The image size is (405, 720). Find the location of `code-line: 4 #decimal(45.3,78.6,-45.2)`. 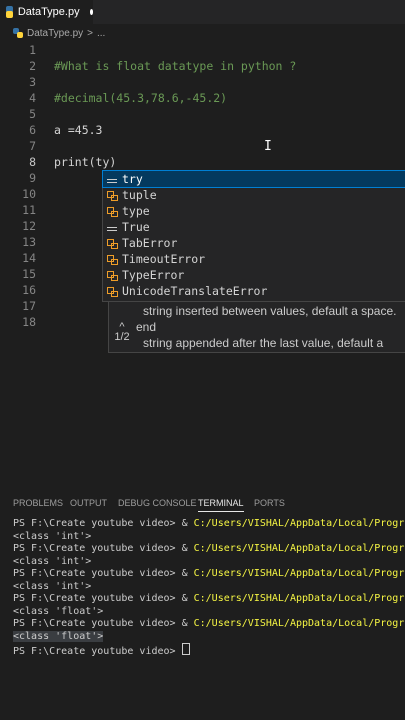

code-line: 4 #decimal(45.3,78.6,-45.2) is located at coordinates (202, 98).